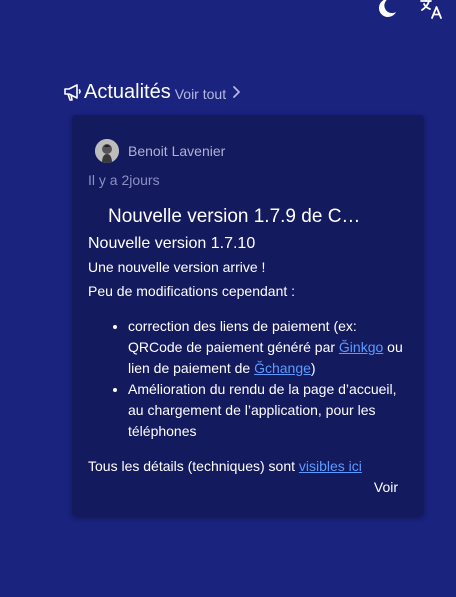  Describe the element at coordinates (177, 267) in the screenshot. I see `paragraph: Une nouvelle version arrive !` at that location.